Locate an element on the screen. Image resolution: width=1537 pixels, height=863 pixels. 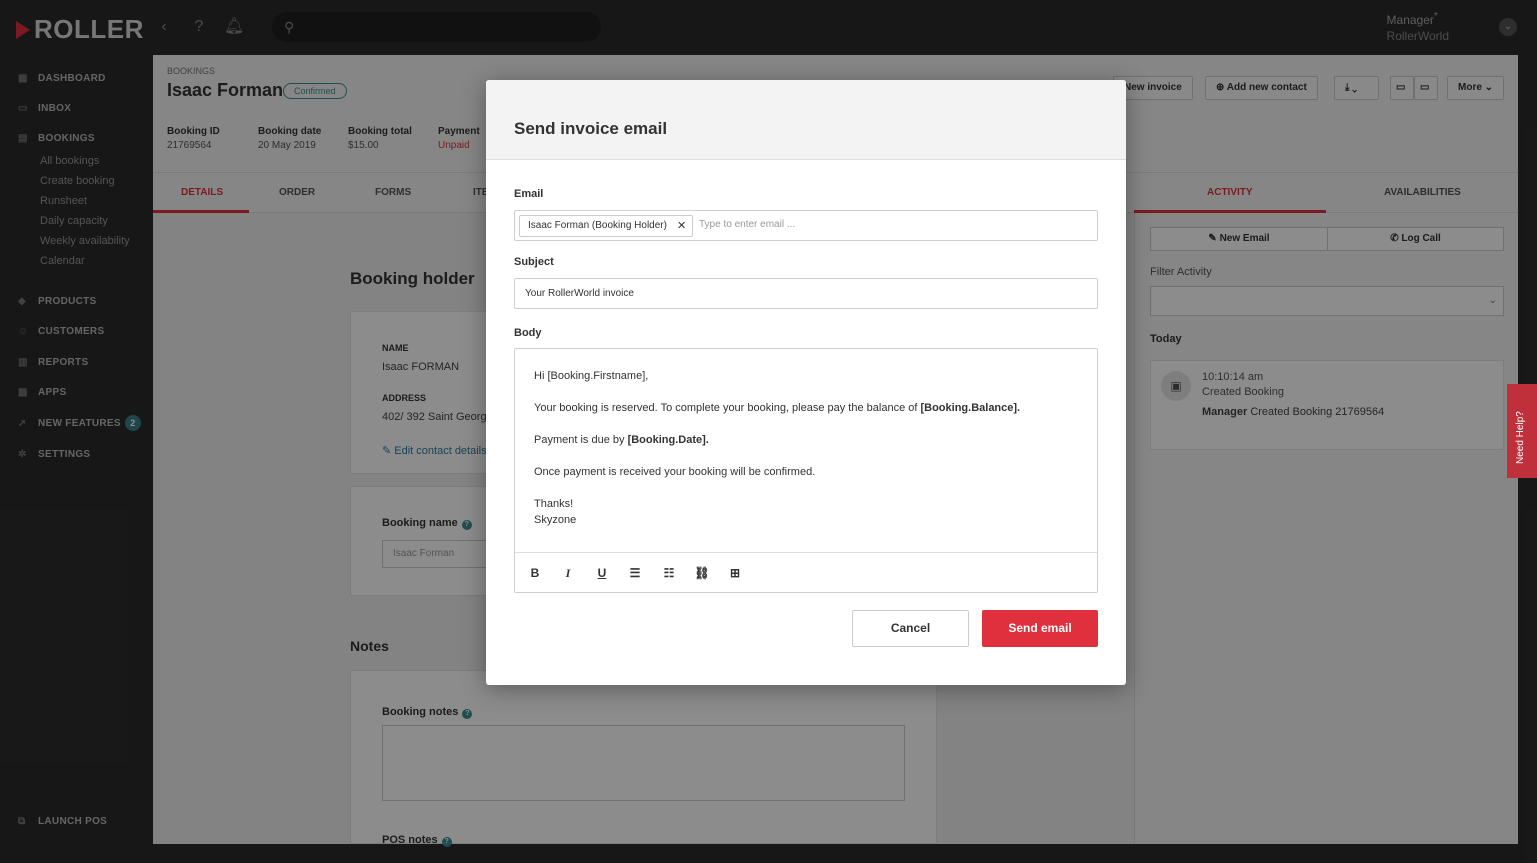
body-greeting: Hi [Booking.Firstname], is located at coordinates (591, 376).